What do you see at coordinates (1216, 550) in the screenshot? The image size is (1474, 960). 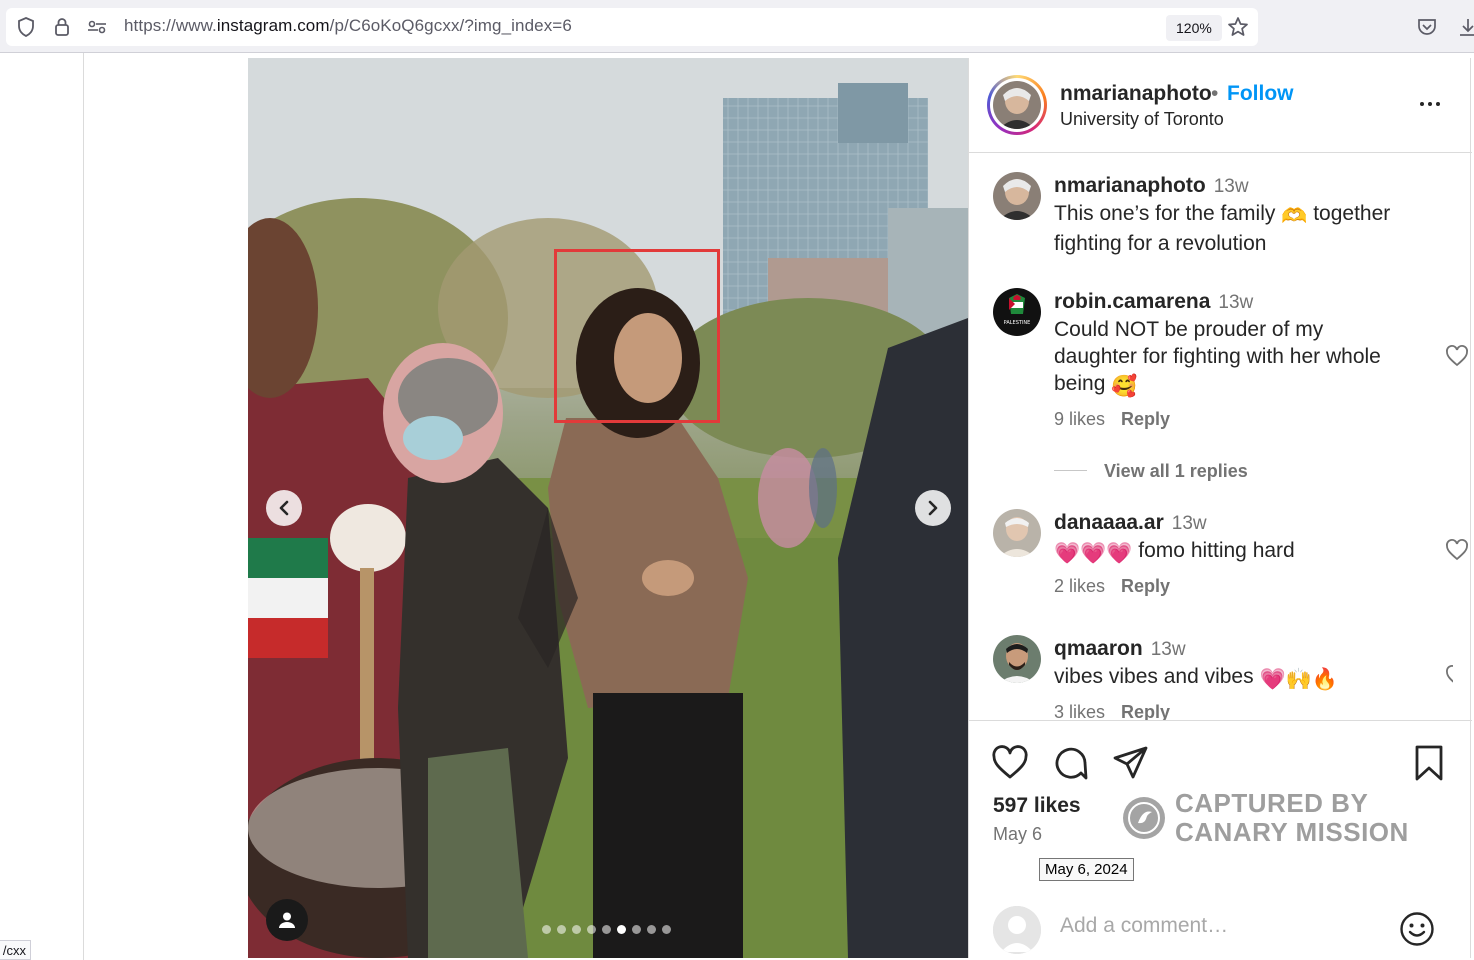 I see `comment-text: fomo hitting hard` at bounding box center [1216, 550].